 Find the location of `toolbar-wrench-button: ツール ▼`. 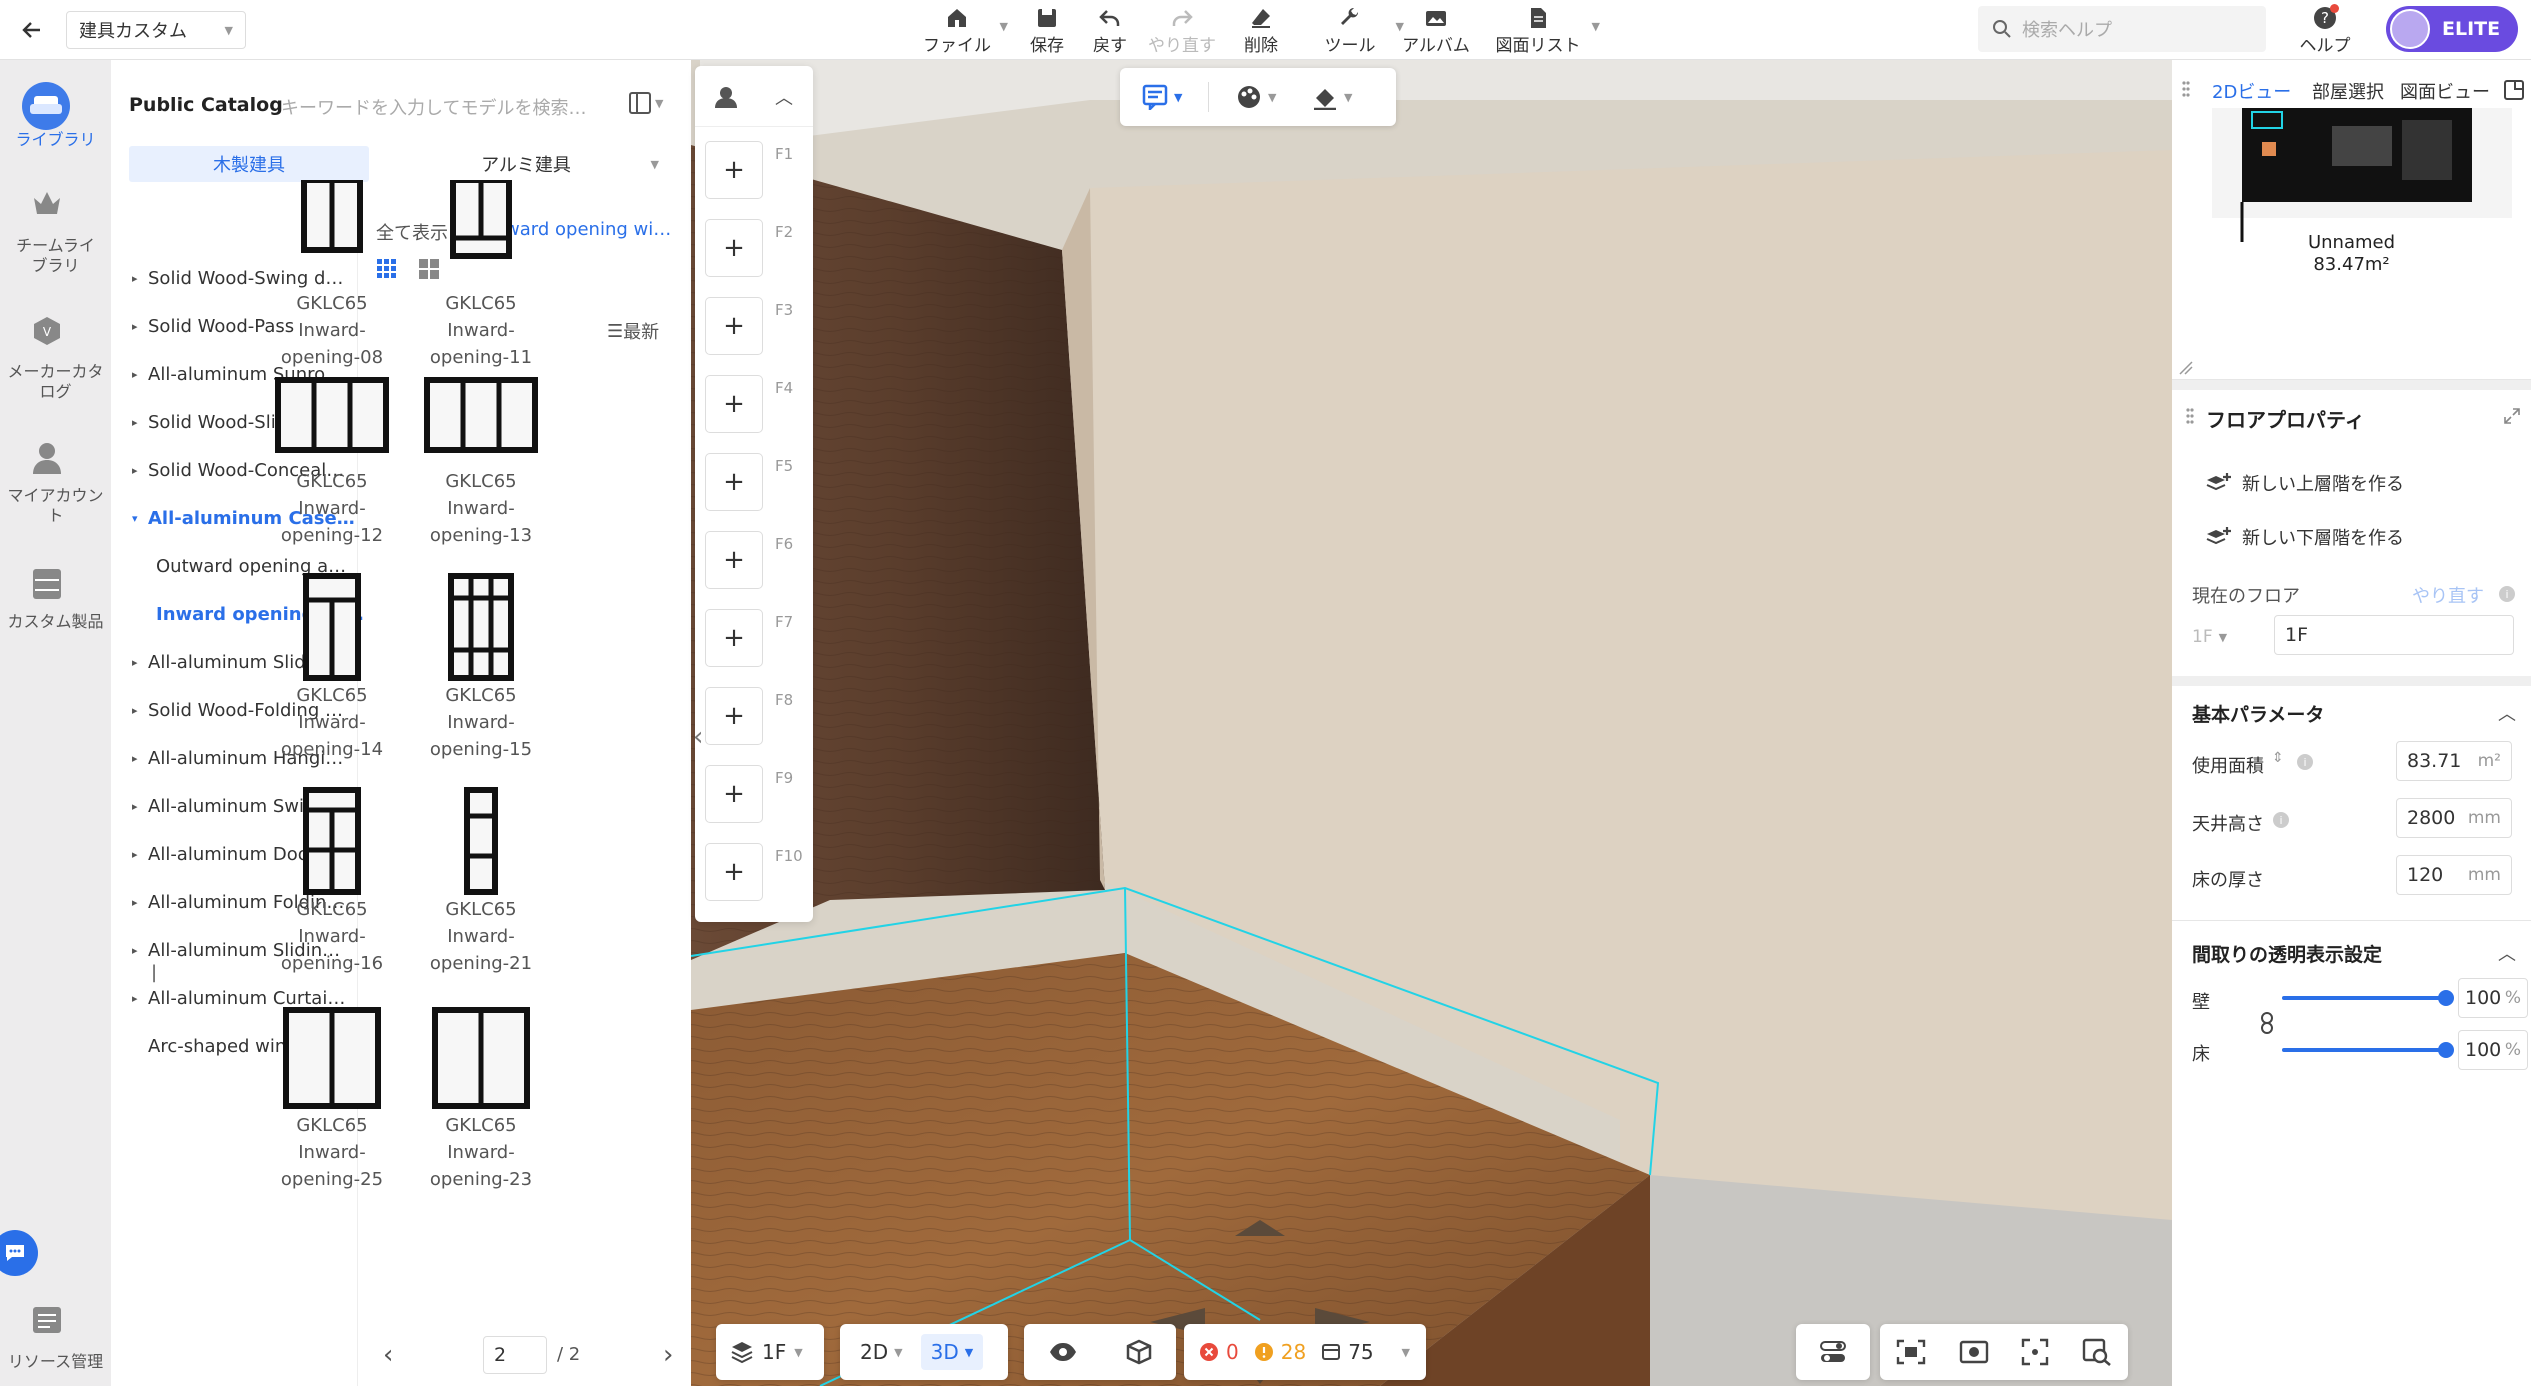

toolbar-wrench-button: ツール ▼ is located at coordinates (1357, 30).